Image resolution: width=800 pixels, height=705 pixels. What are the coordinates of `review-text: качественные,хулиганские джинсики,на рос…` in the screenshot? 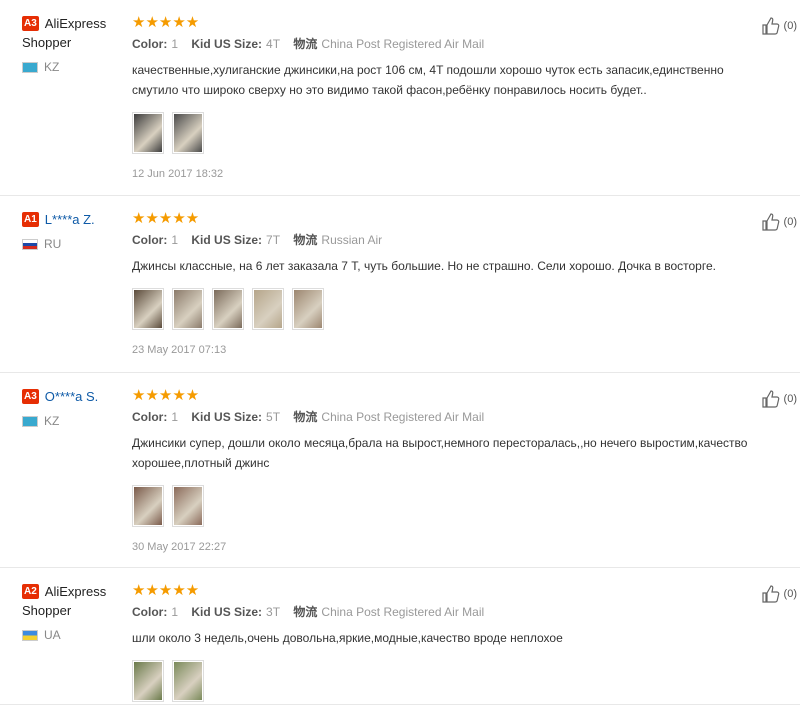 It's located at (428, 80).